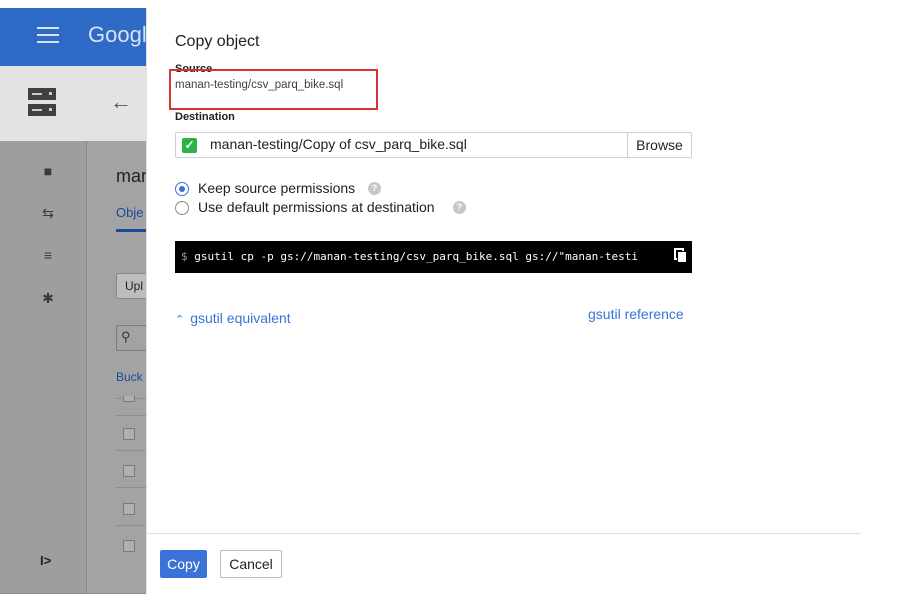 The height and width of the screenshot is (603, 924). Describe the element at coordinates (48, 298) in the screenshot. I see `settings-nav-icon: ✱` at that location.